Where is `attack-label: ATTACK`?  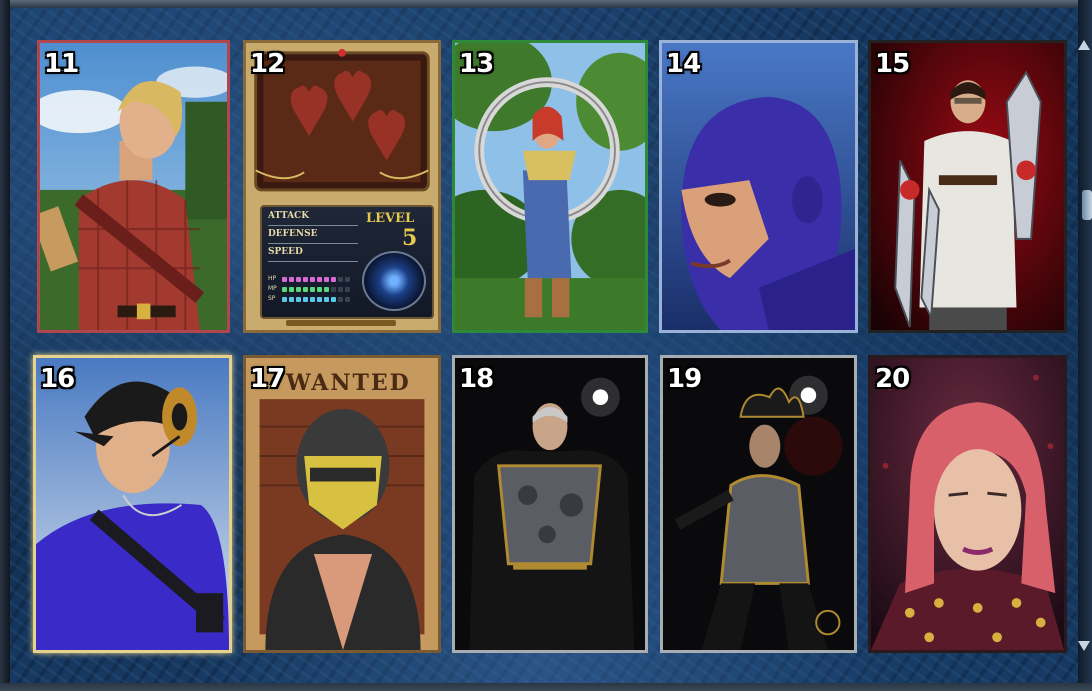
attack-label: ATTACK is located at coordinates (289, 216).